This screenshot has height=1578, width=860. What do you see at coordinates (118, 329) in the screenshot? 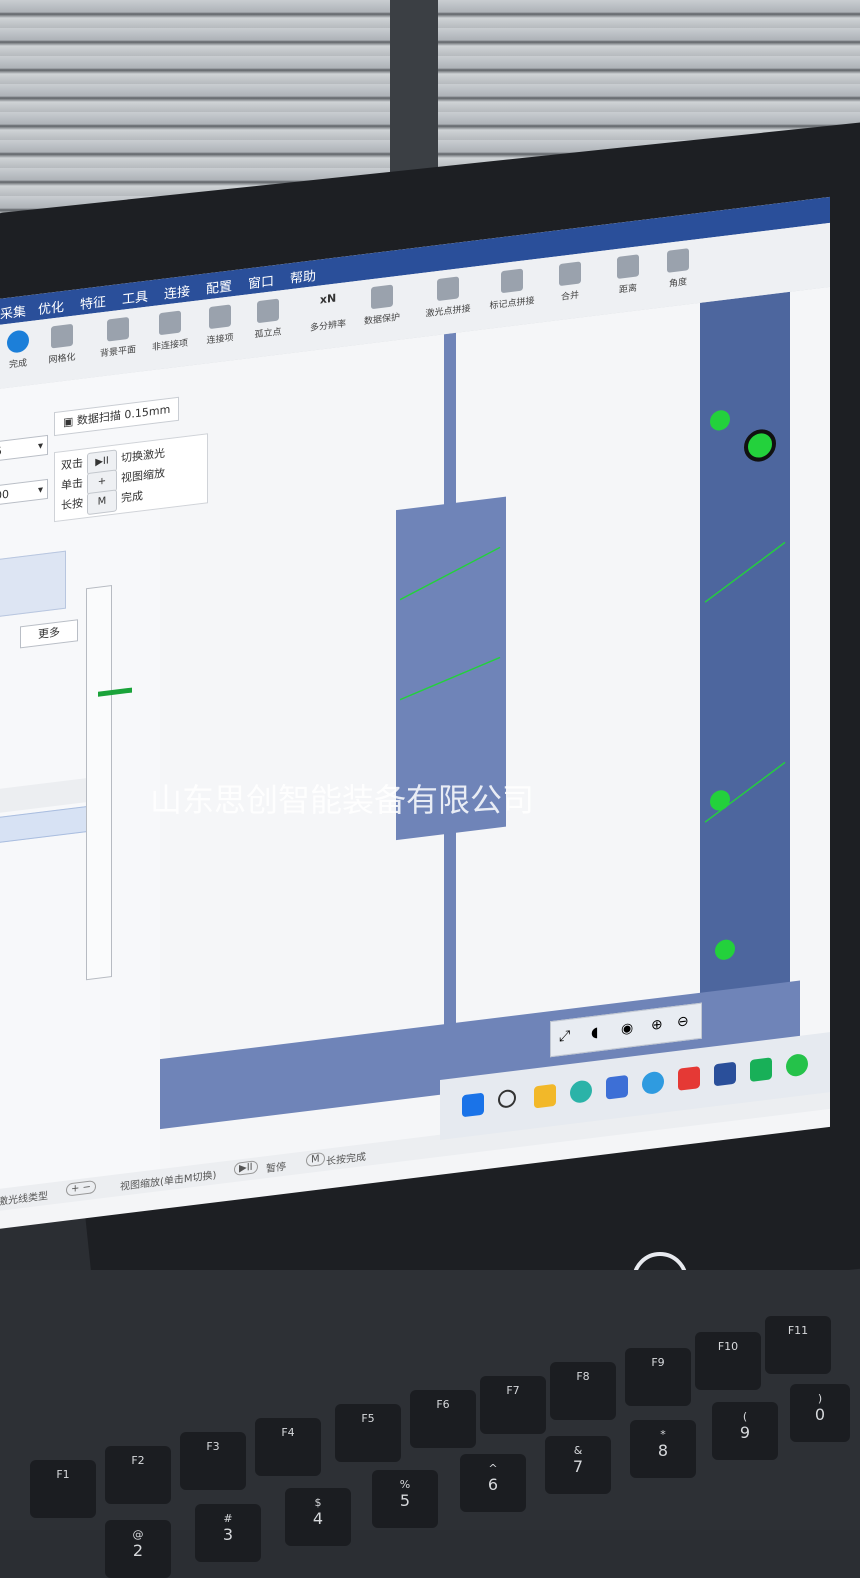
I see `plane-icon` at bounding box center [118, 329].